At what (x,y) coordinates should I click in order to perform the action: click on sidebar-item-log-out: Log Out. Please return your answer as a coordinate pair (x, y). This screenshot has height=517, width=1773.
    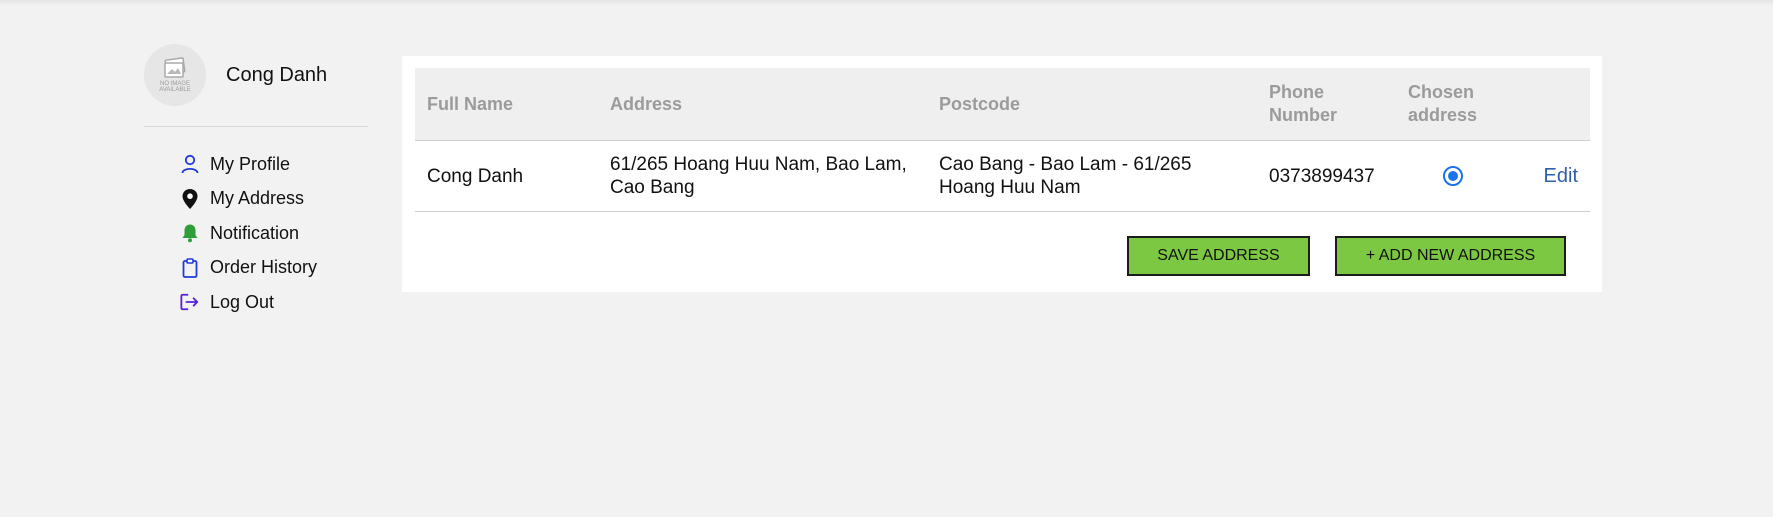
    Looking at the image, I should click on (274, 302).